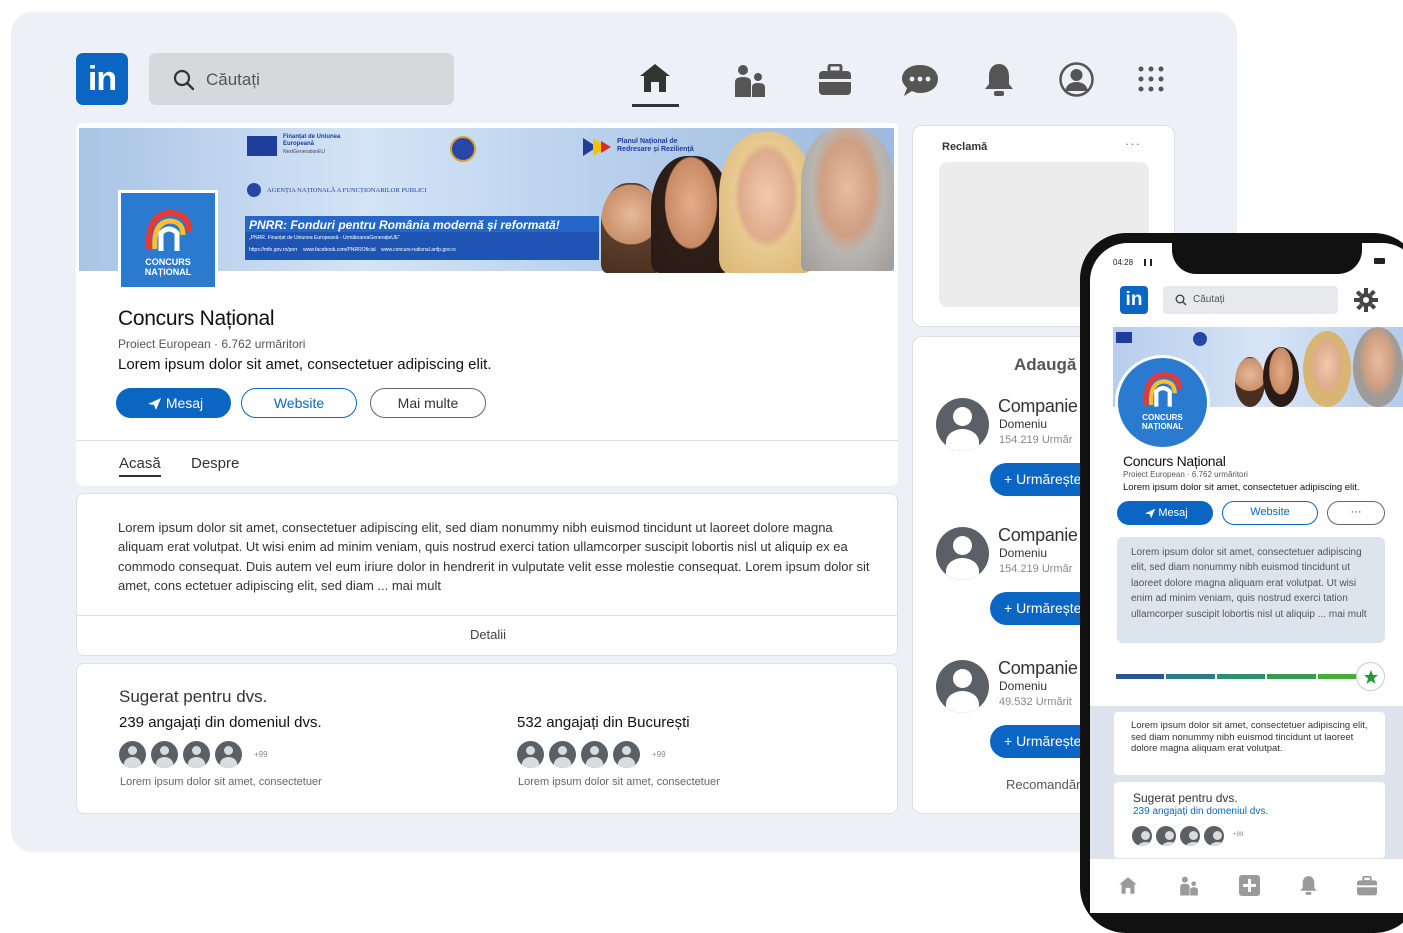 This screenshot has width=1403, height=933. Describe the element at coordinates (233, 80) in the screenshot. I see `search-input: Căutați` at that location.